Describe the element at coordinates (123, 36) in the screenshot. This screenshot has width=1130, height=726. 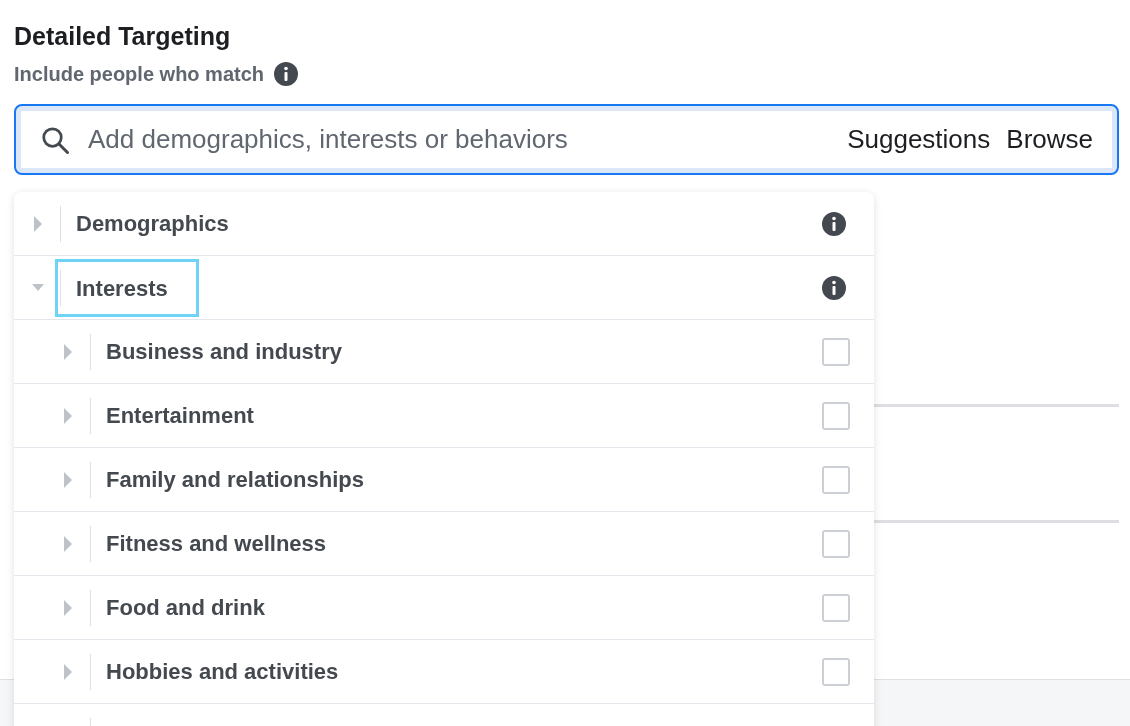
I see `section-title: Detailed Targeting` at that location.